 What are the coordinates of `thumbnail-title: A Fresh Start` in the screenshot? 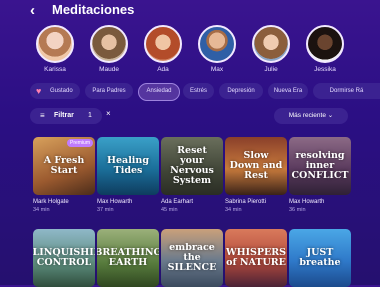 It's located at (64, 165).